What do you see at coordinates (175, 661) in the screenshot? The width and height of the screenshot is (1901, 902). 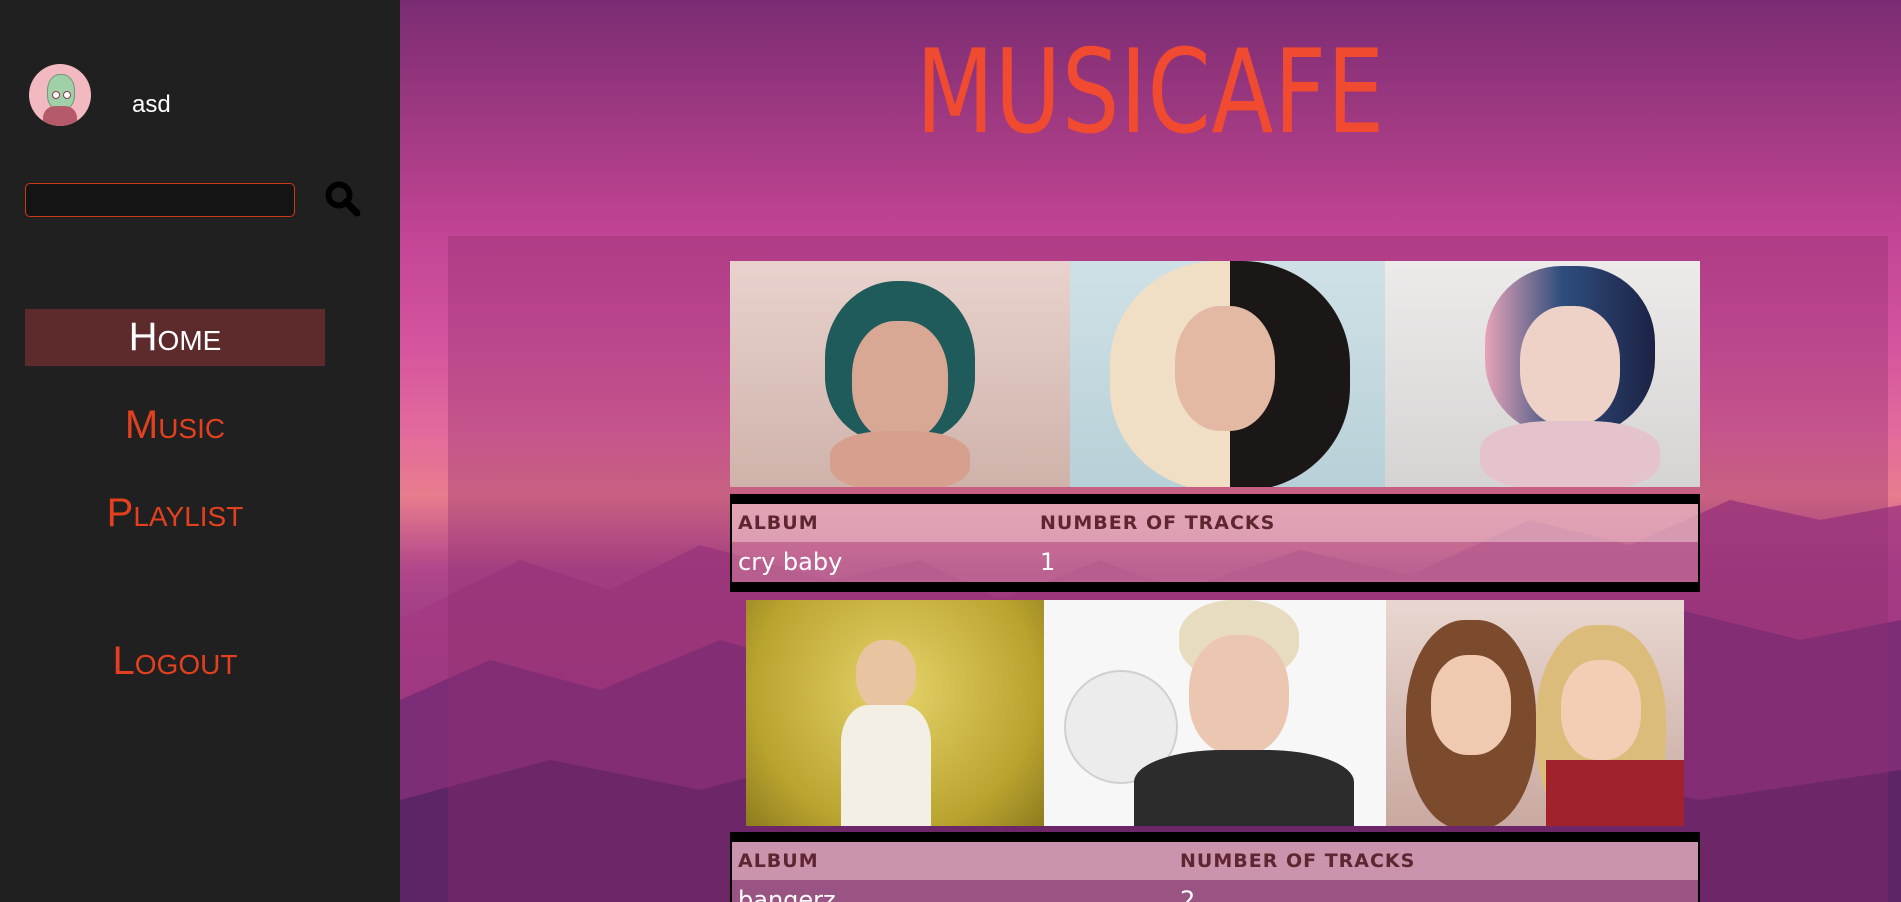 I see `nav-logout: Logout` at bounding box center [175, 661].